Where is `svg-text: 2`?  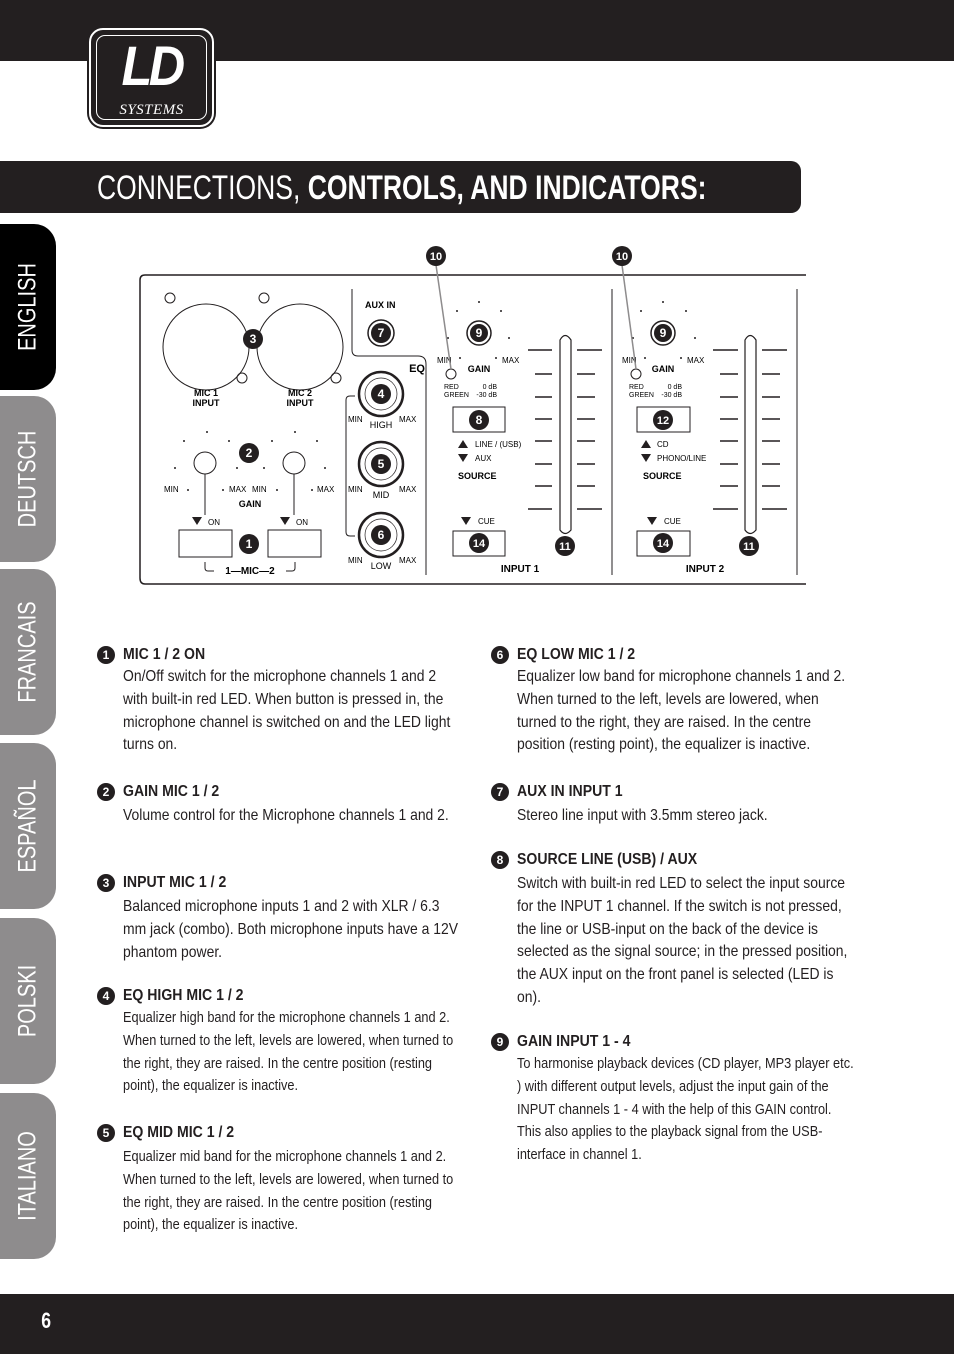 svg-text: 2 is located at coordinates (249, 453).